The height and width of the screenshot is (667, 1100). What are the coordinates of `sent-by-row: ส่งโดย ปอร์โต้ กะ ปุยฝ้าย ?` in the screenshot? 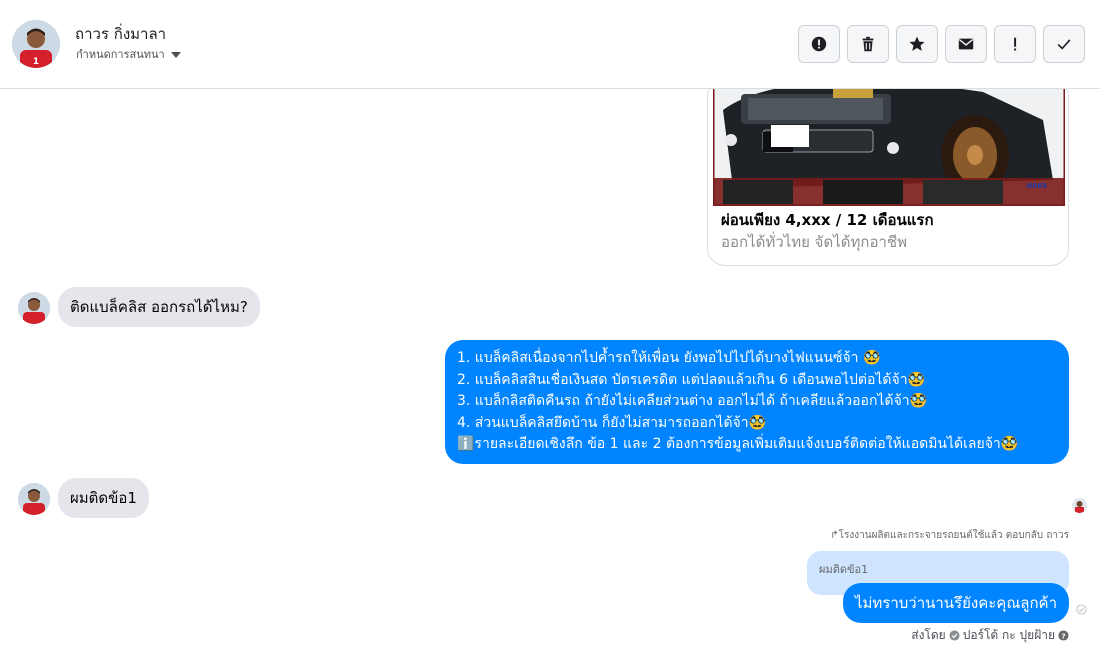 It's located at (990, 635).